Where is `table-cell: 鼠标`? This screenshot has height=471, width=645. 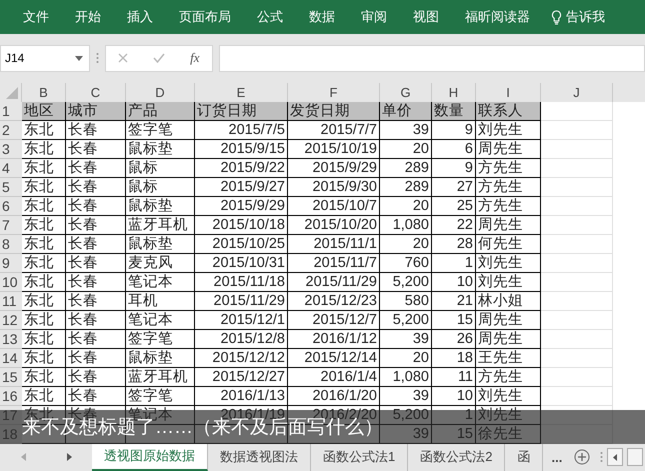 table-cell: 鼠标 is located at coordinates (160, 187).